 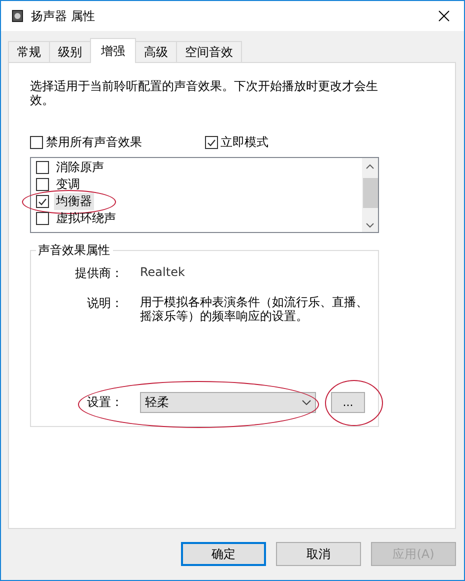 What do you see at coordinates (113, 50) in the screenshot?
I see `tab: 增强` at bounding box center [113, 50].